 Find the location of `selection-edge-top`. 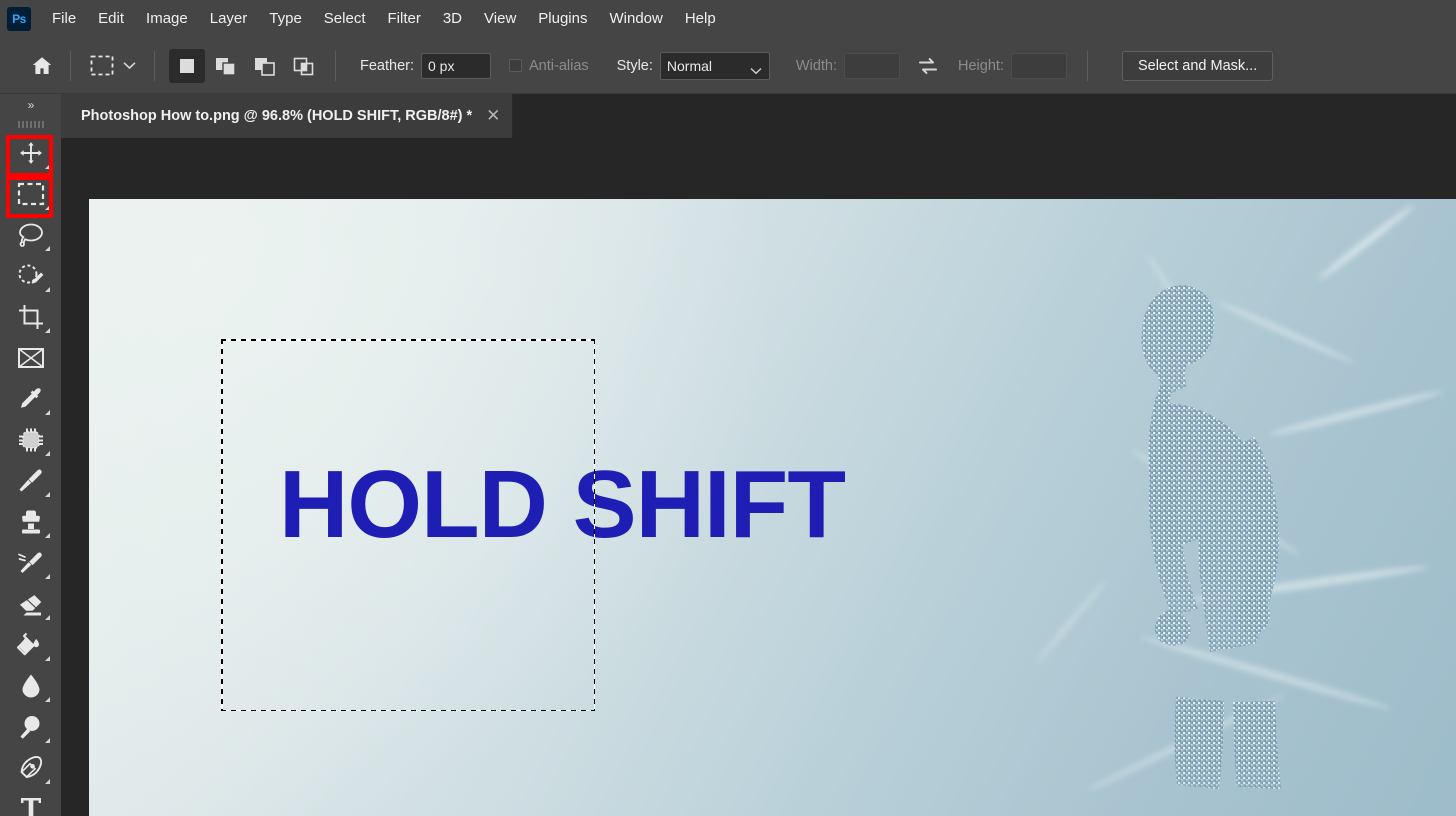

selection-edge-top is located at coordinates (408, 340).